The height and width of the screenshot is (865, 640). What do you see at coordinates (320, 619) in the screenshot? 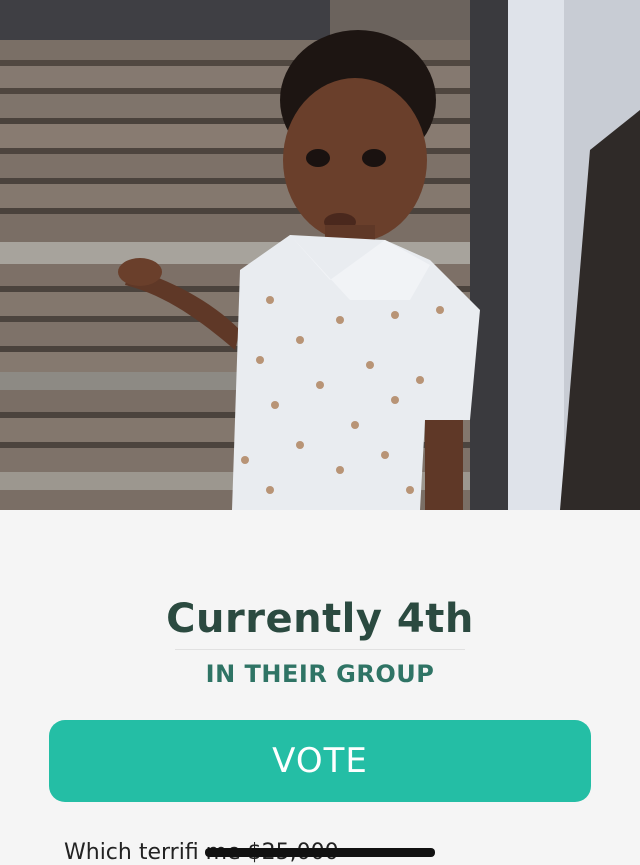
I see `rank-position: Currently 4th` at bounding box center [320, 619].